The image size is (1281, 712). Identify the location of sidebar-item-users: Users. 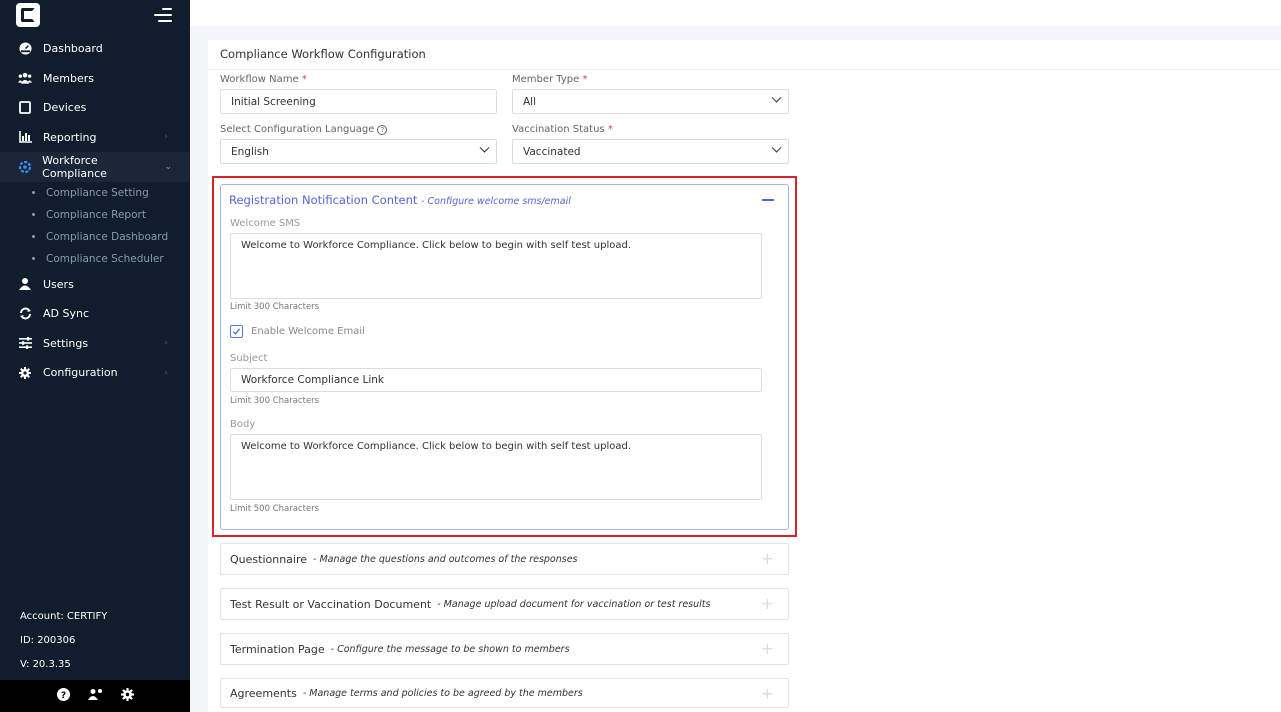
(95, 285).